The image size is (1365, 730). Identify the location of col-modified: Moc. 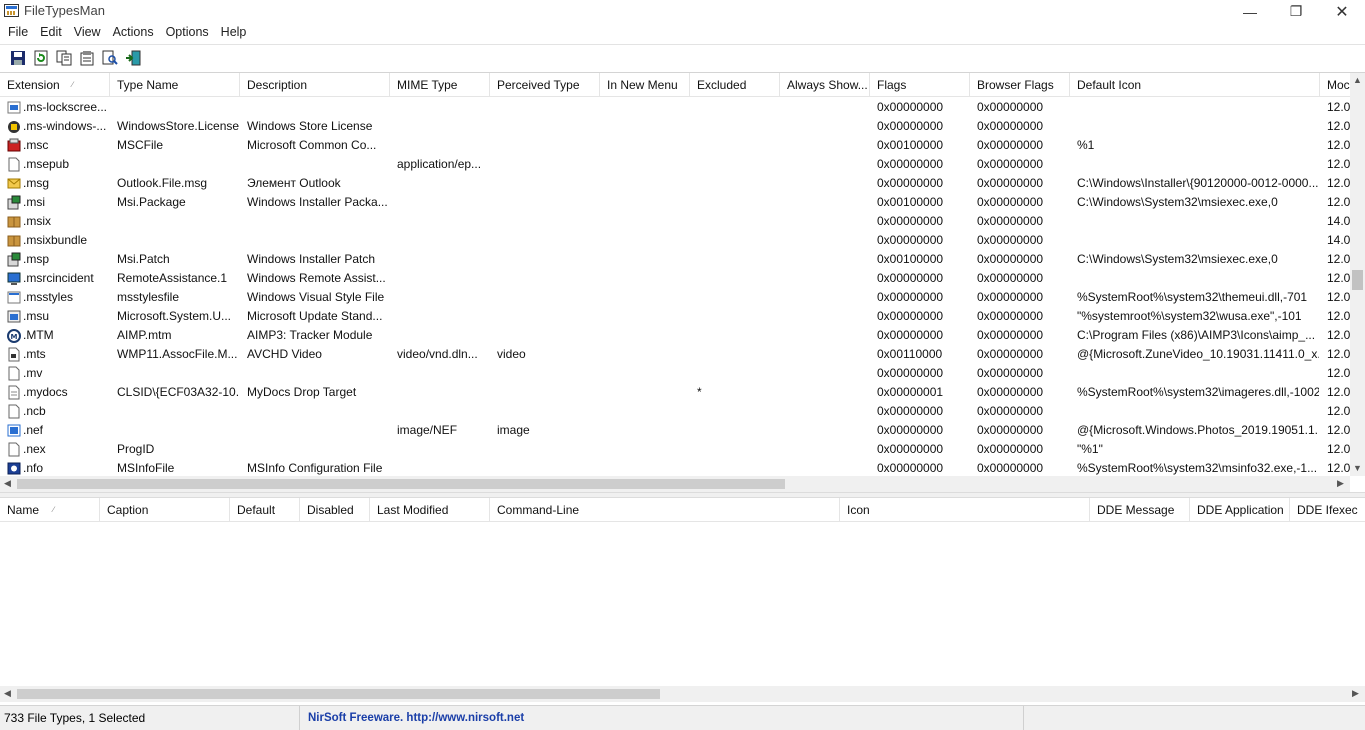
(1335, 85).